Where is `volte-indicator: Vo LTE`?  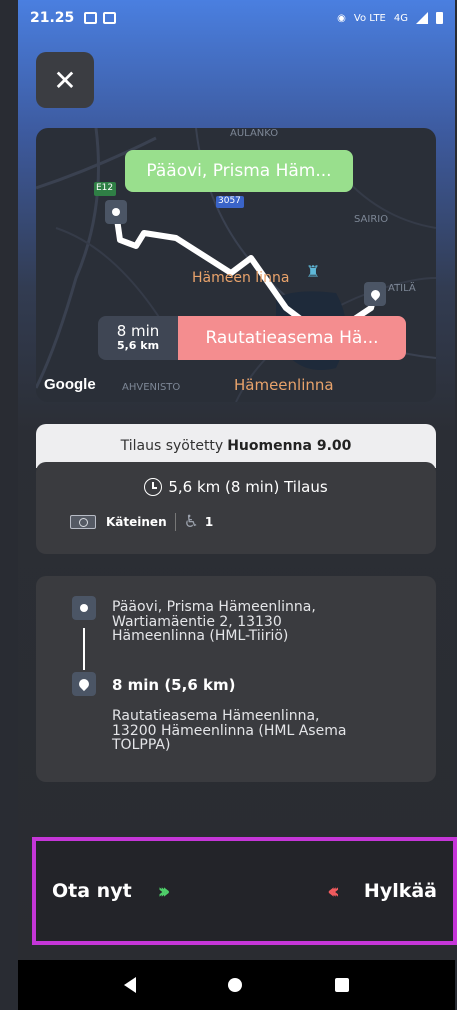 volte-indicator: Vo LTE is located at coordinates (369, 18).